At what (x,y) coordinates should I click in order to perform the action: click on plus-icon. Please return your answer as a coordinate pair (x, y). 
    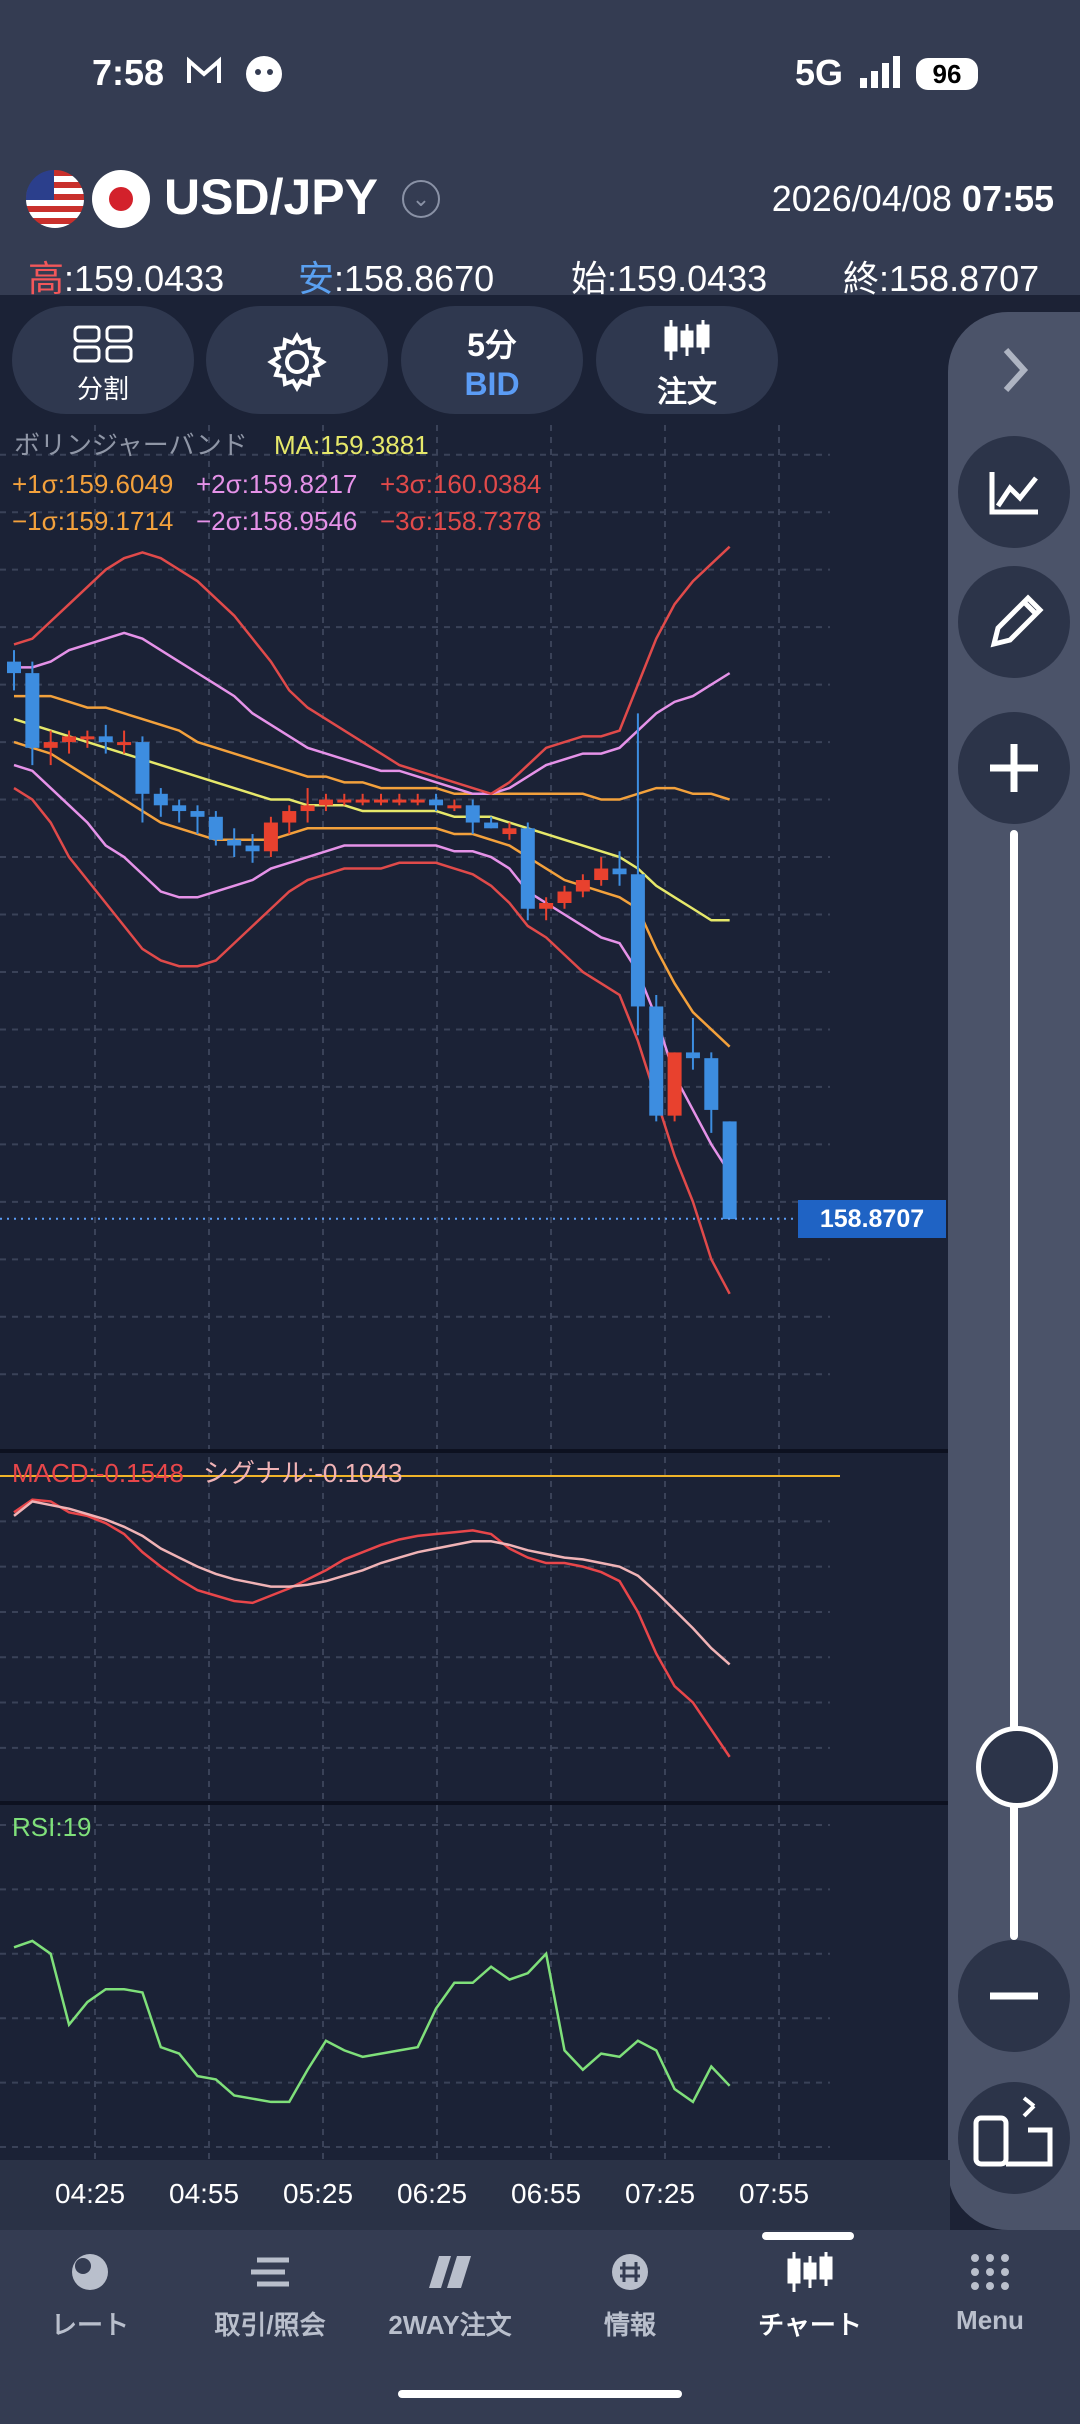
    Looking at the image, I should click on (1014, 768).